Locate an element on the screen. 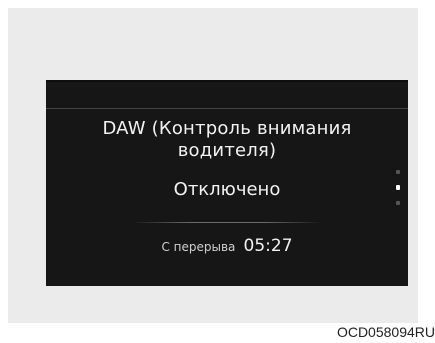  title-line-2: водителя) is located at coordinates (227, 150).